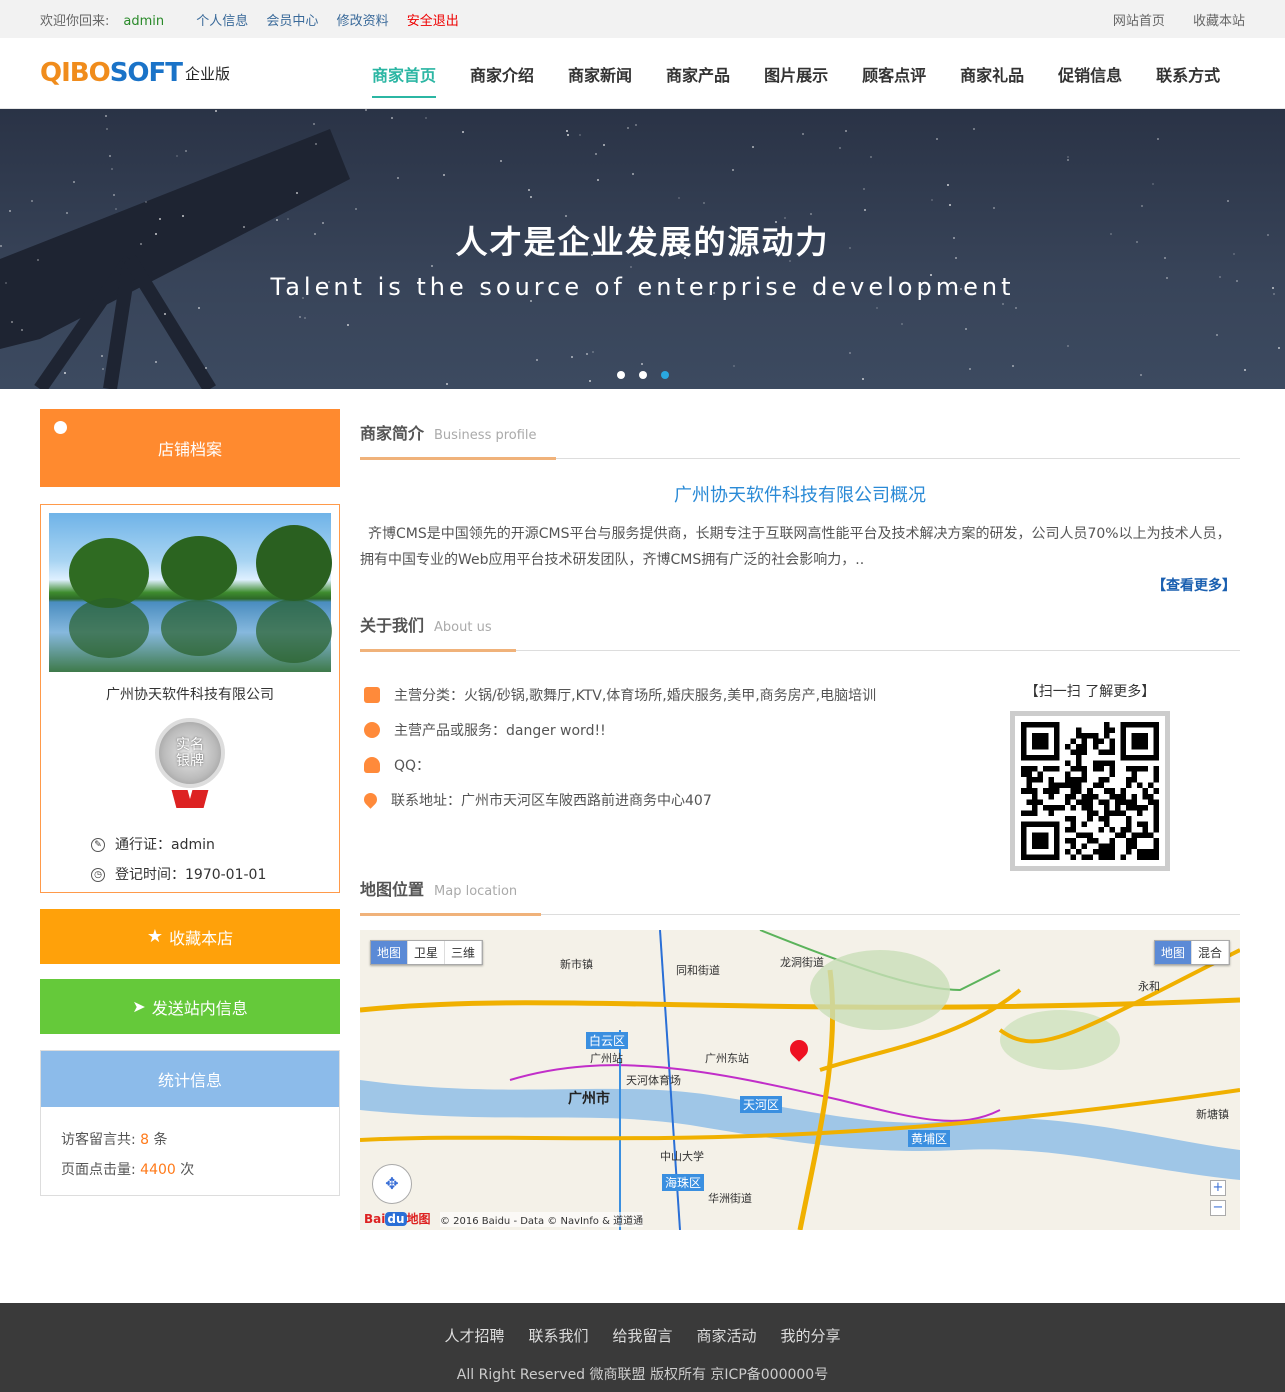  What do you see at coordinates (155, 936) in the screenshot?
I see `star-icon: ★` at bounding box center [155, 936].